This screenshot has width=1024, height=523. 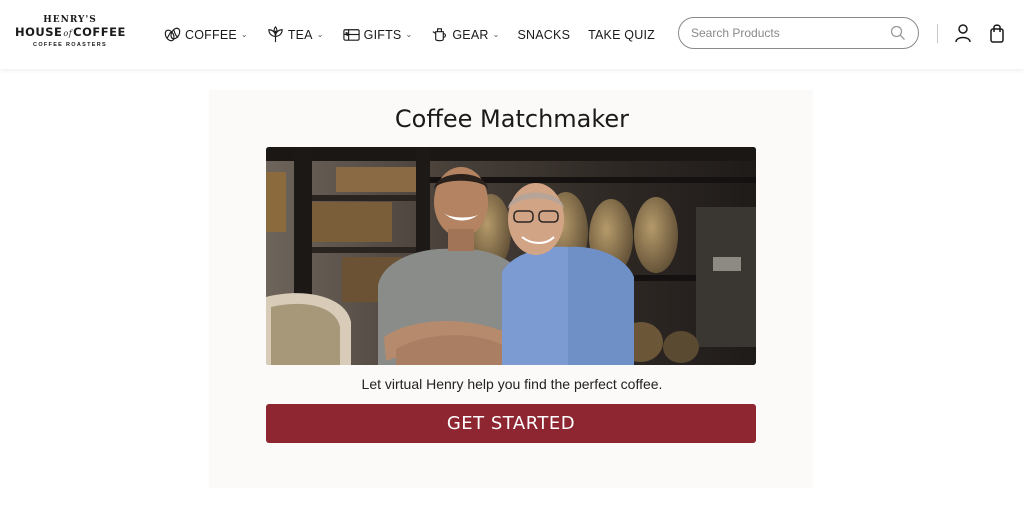 I want to click on account-icon, so click(x=963, y=33).